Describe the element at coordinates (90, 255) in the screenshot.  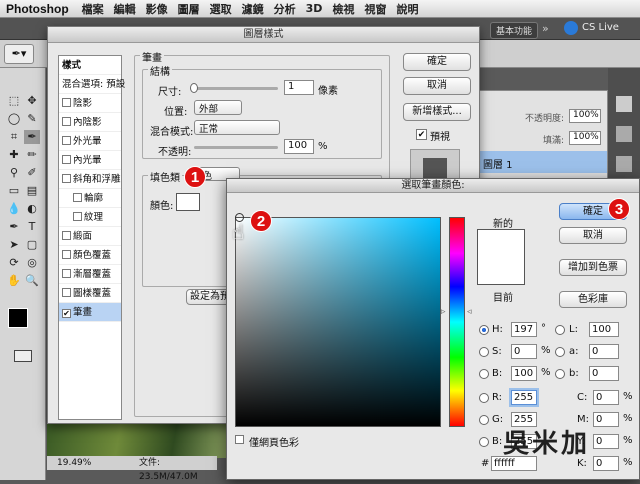
I see `style-list-color-overlay: 顏色覆蓋` at that location.